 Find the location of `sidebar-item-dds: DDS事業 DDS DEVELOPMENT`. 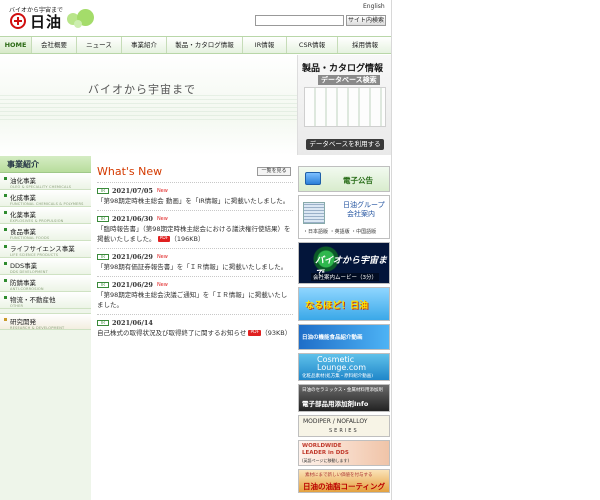

sidebar-item-dds: DDS事業 DDS DEVELOPMENT is located at coordinates (45, 266).